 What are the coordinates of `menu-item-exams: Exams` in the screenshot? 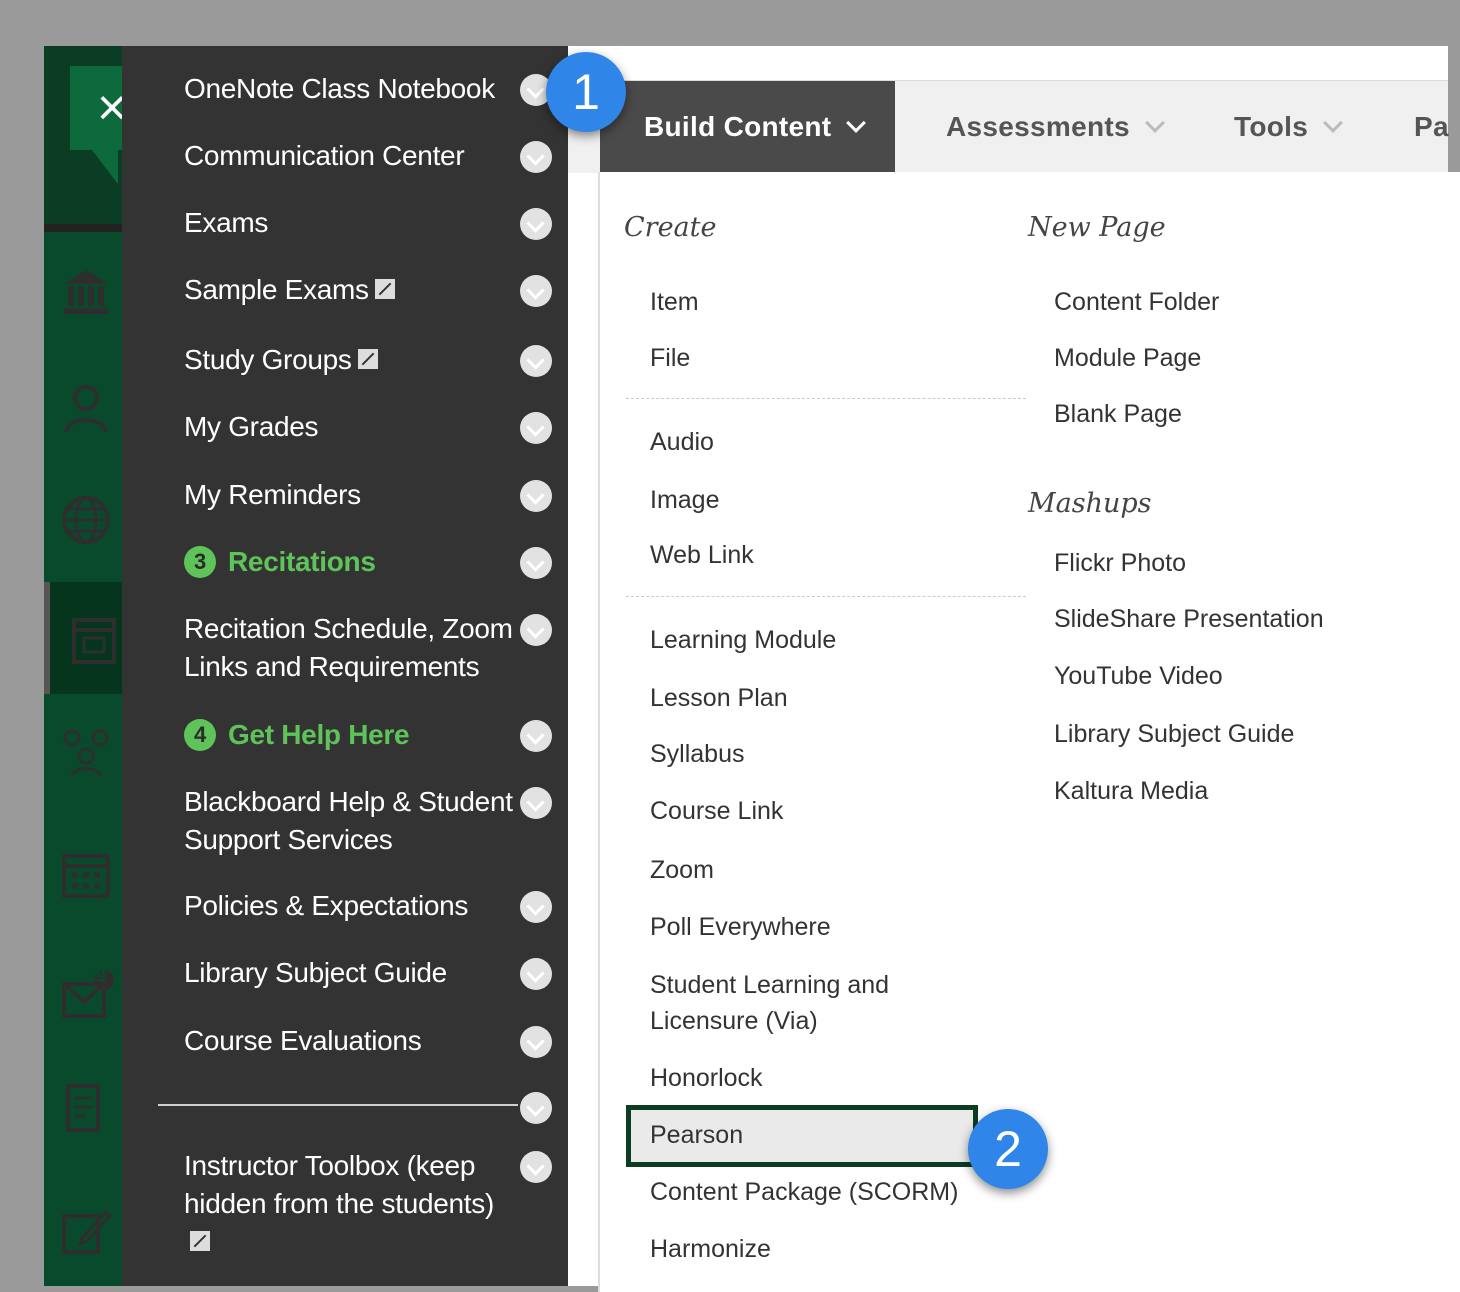 It's located at (368, 223).